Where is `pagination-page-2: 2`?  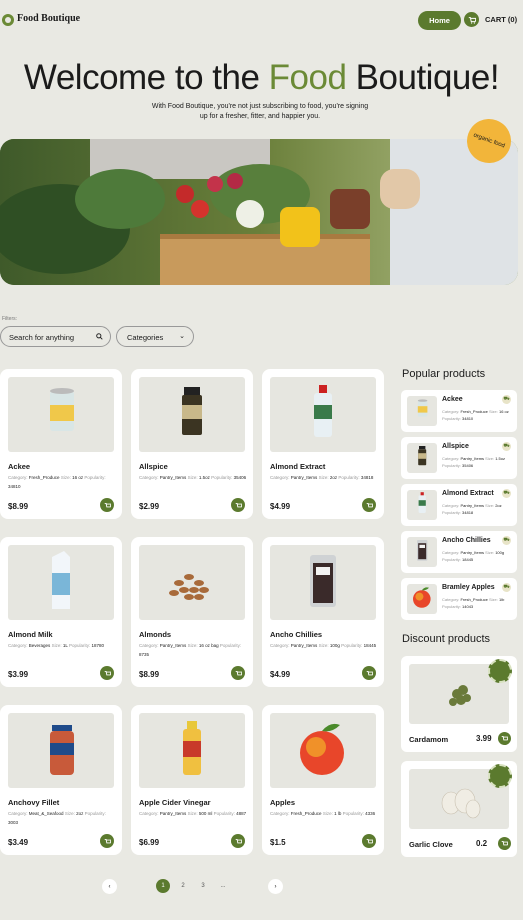 pagination-page-2: 2 is located at coordinates (183, 886).